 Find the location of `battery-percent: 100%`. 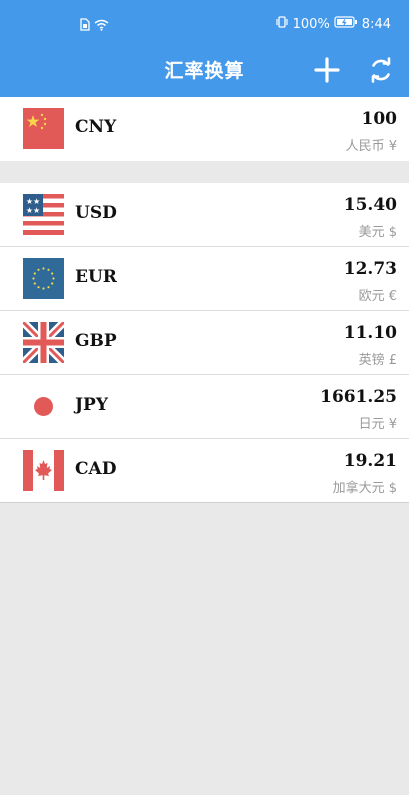

battery-percent: 100% is located at coordinates (311, 24).